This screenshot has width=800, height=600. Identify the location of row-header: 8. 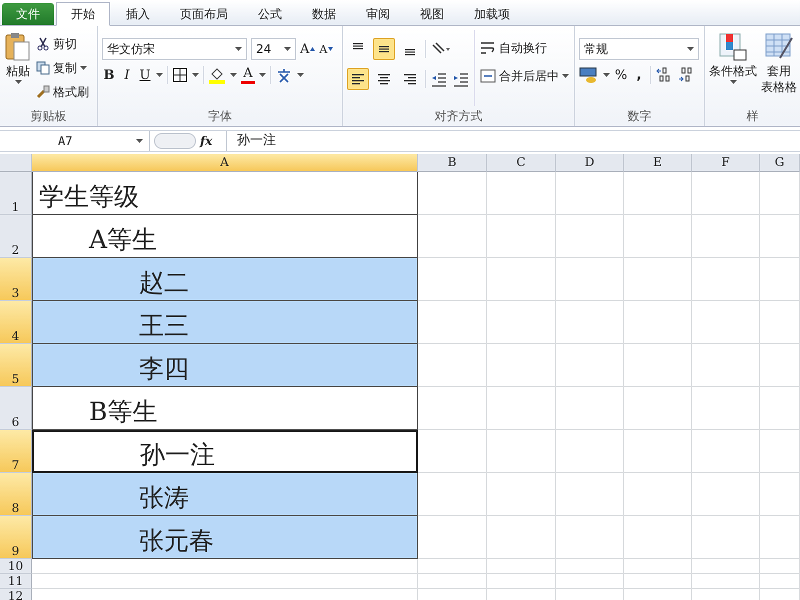
(16, 494).